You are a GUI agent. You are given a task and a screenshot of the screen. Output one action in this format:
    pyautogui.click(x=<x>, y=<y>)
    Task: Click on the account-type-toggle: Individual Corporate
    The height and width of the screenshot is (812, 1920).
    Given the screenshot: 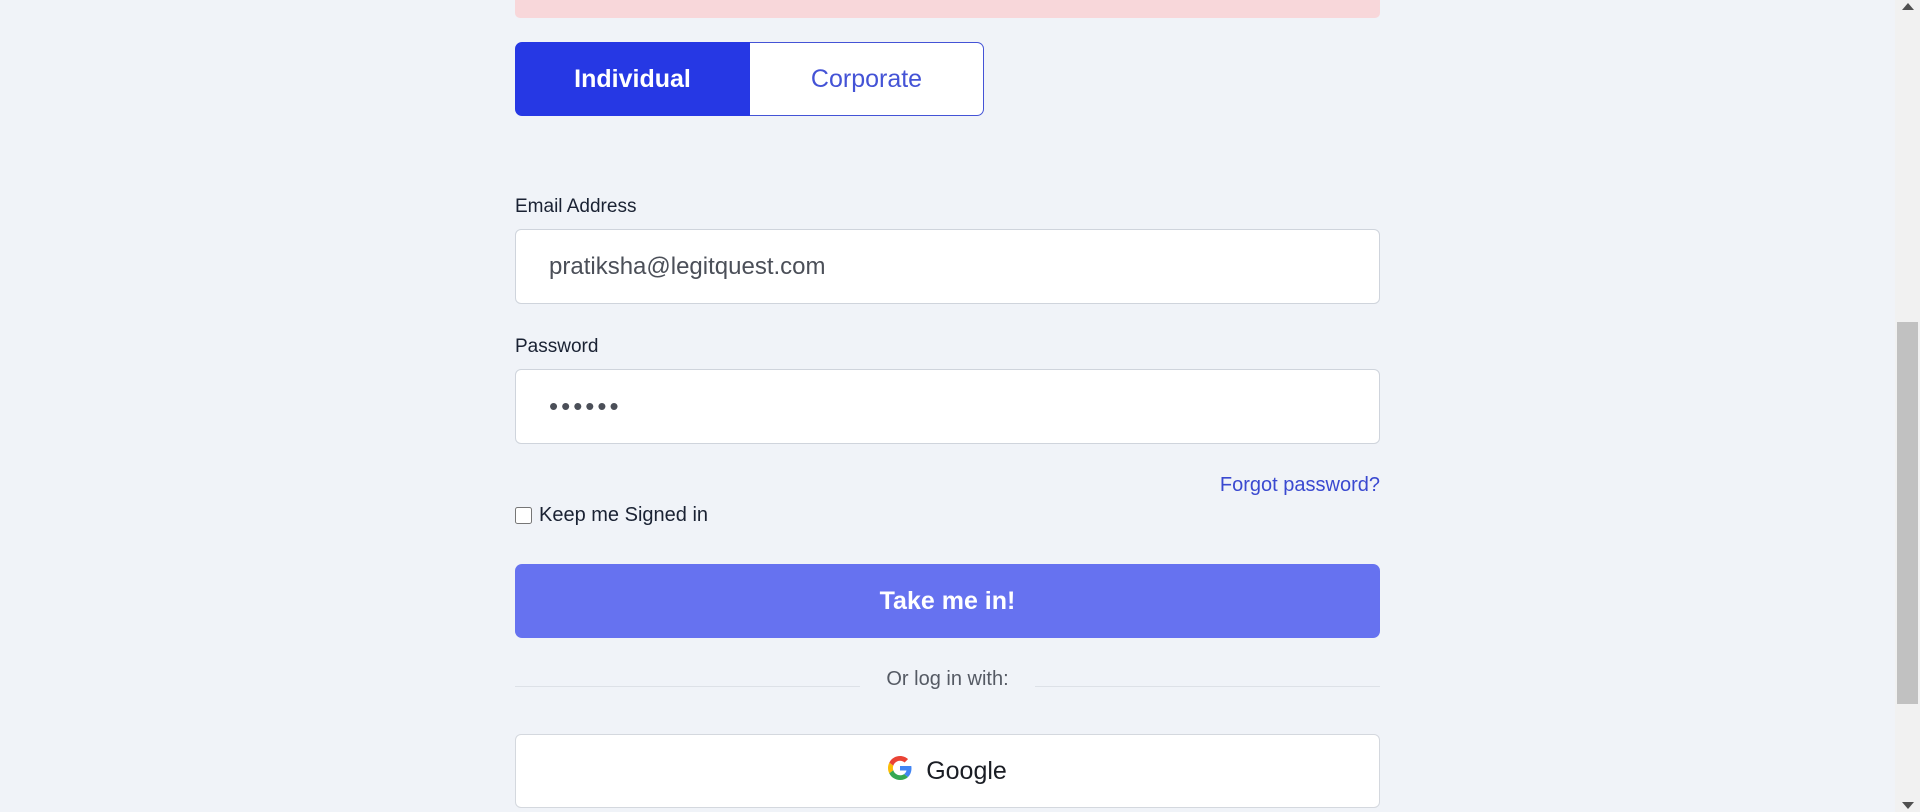 What is the action you would take?
    pyautogui.click(x=749, y=79)
    